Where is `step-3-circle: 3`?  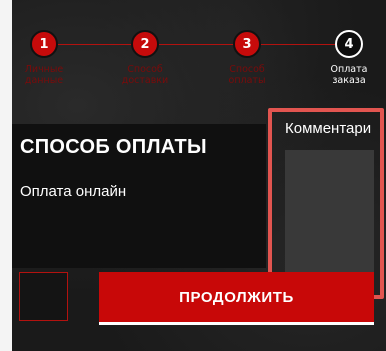
step-3-circle: 3 is located at coordinates (247, 44).